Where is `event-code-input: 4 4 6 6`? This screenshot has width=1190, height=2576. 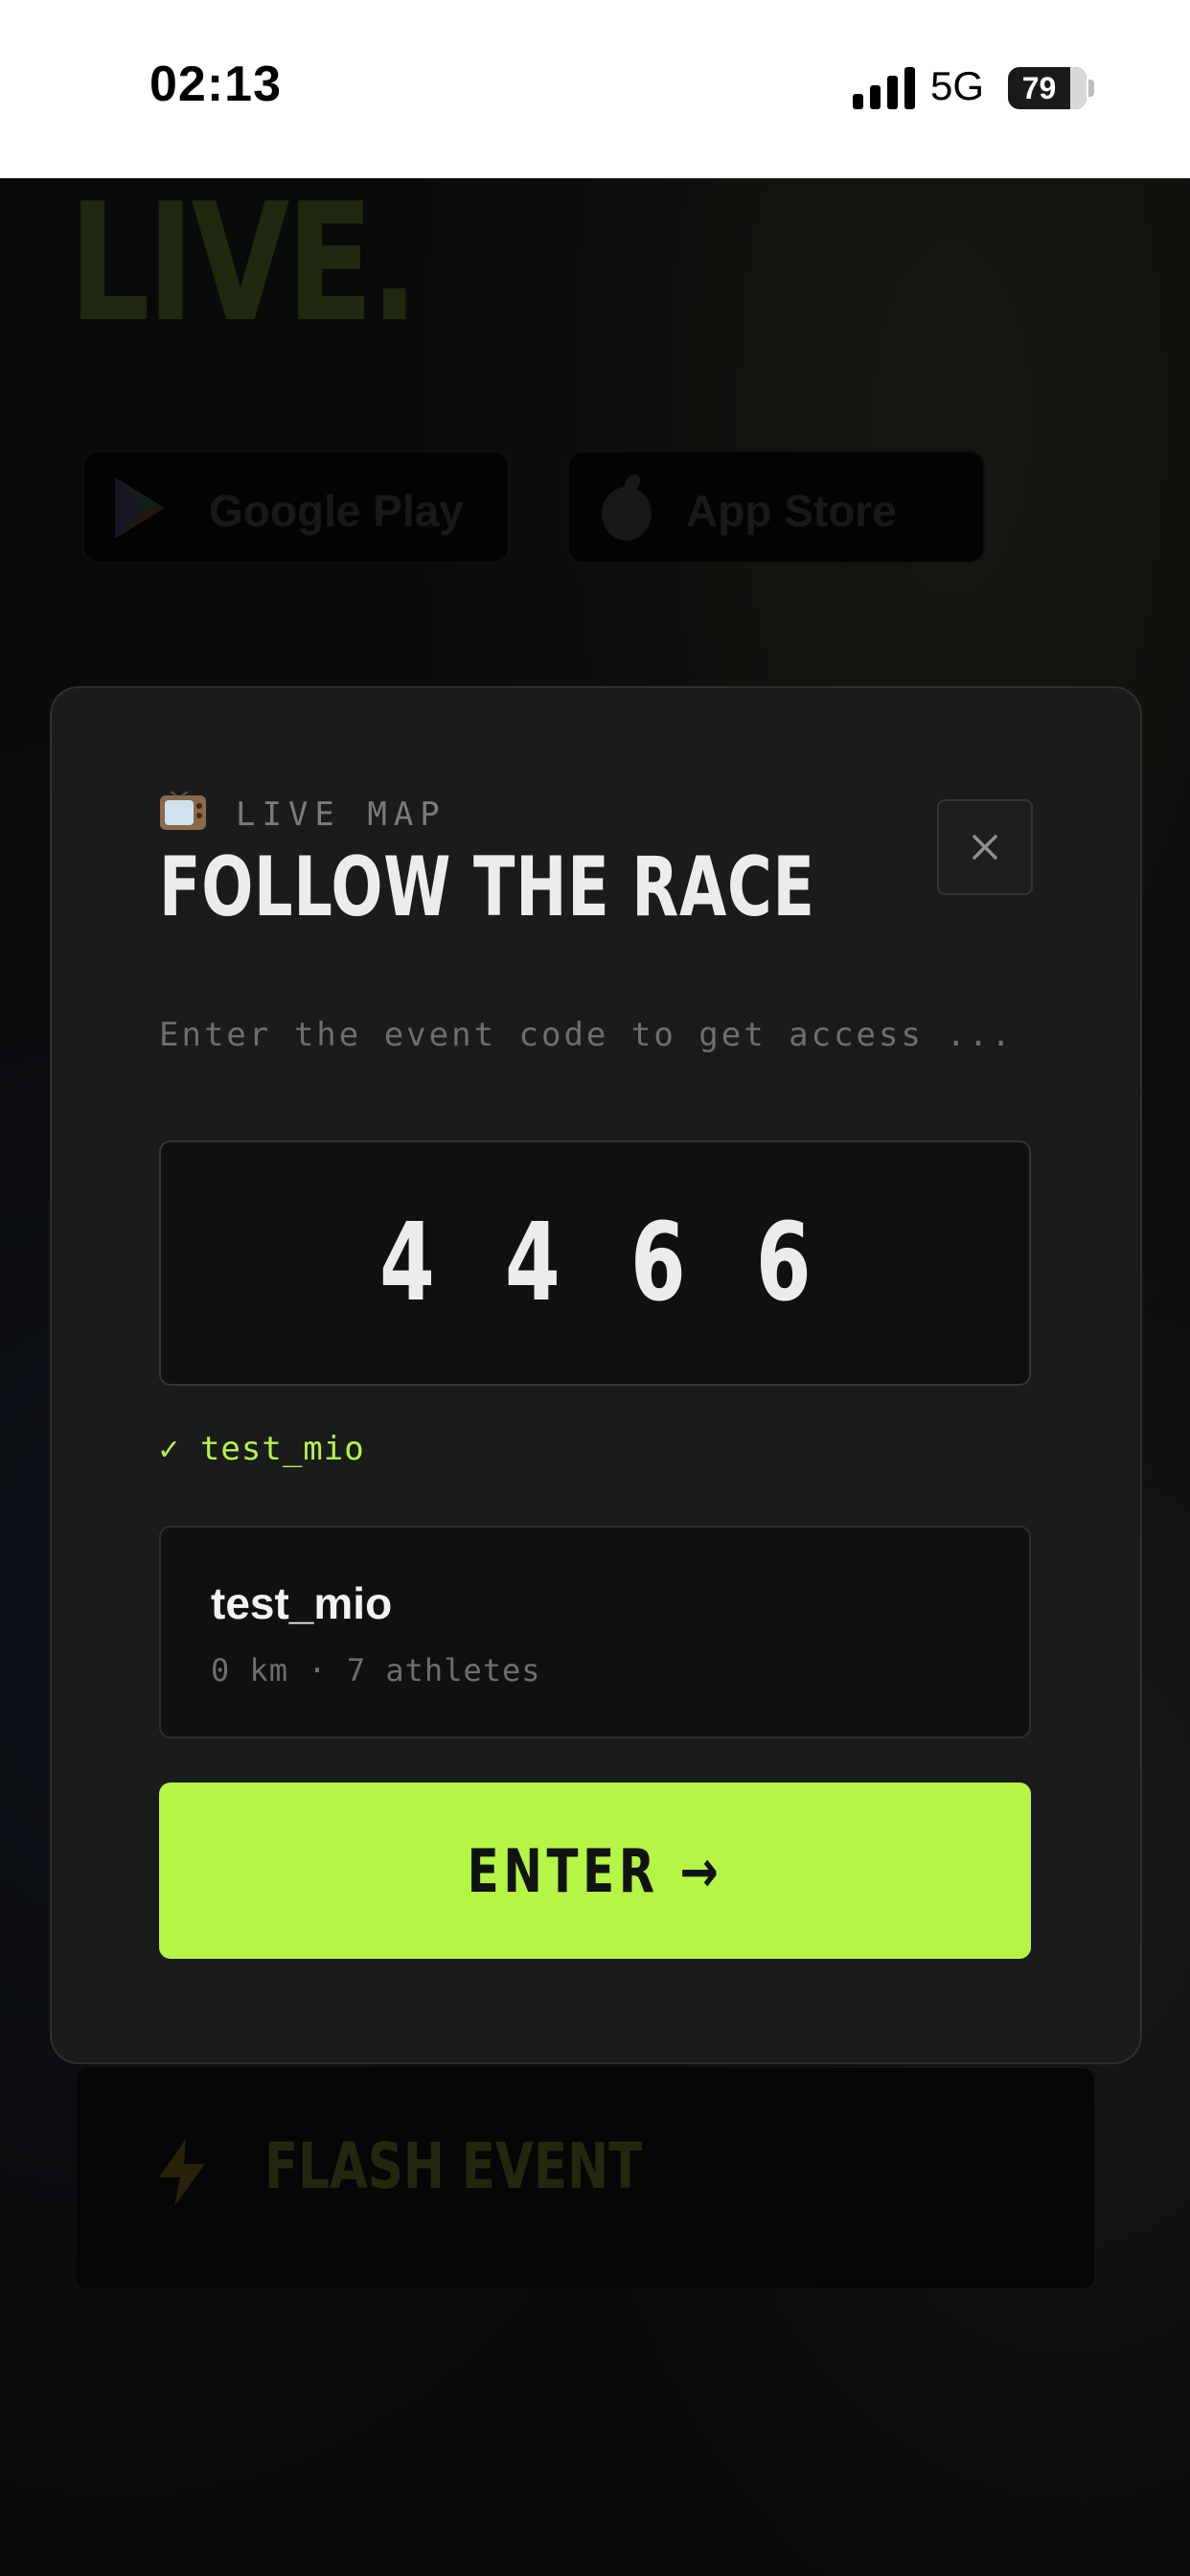 event-code-input: 4 4 6 6 is located at coordinates (595, 1263).